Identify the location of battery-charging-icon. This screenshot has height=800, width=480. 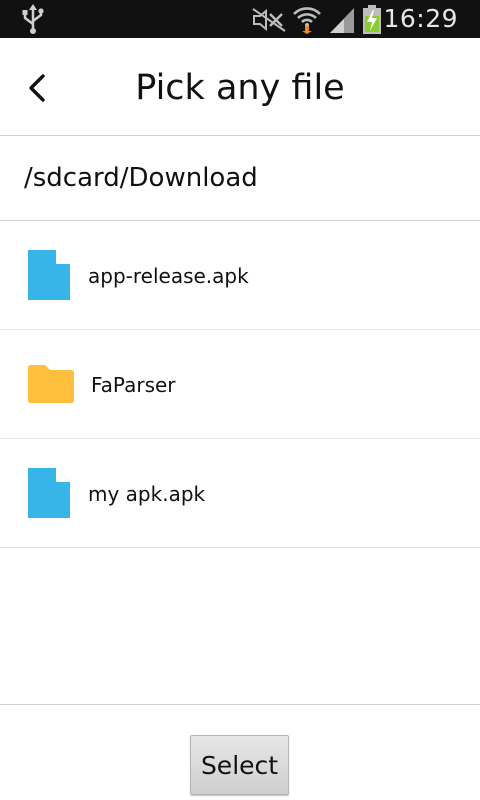
(372, 22).